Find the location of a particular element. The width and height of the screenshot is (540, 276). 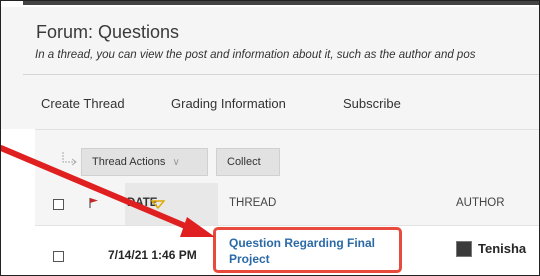

annotation-arrow-icon is located at coordinates (108, 191).